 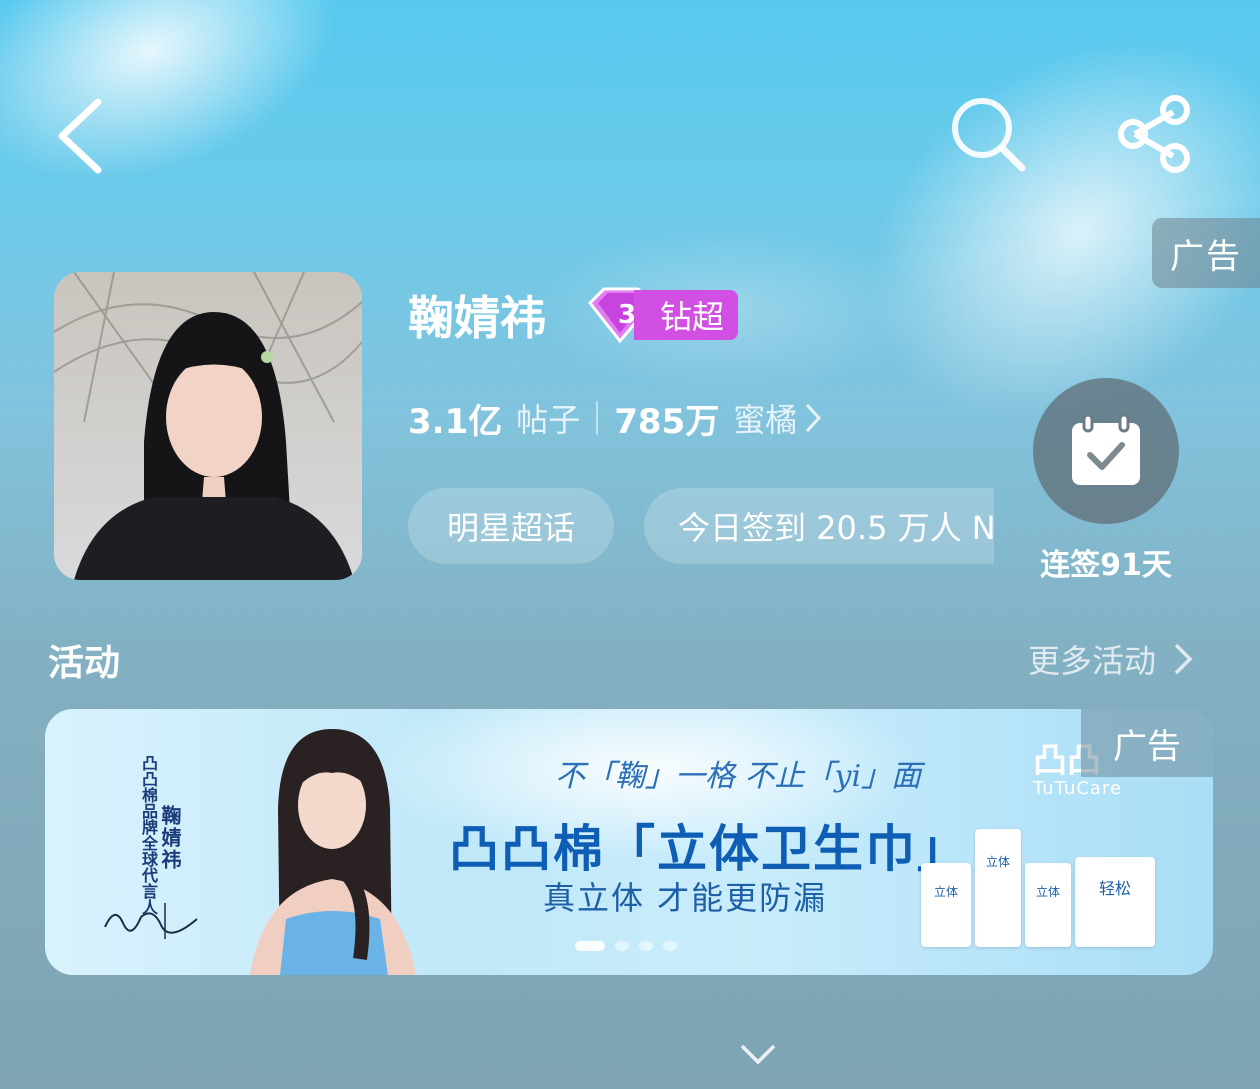 I want to click on avatar, so click(x=208, y=426).